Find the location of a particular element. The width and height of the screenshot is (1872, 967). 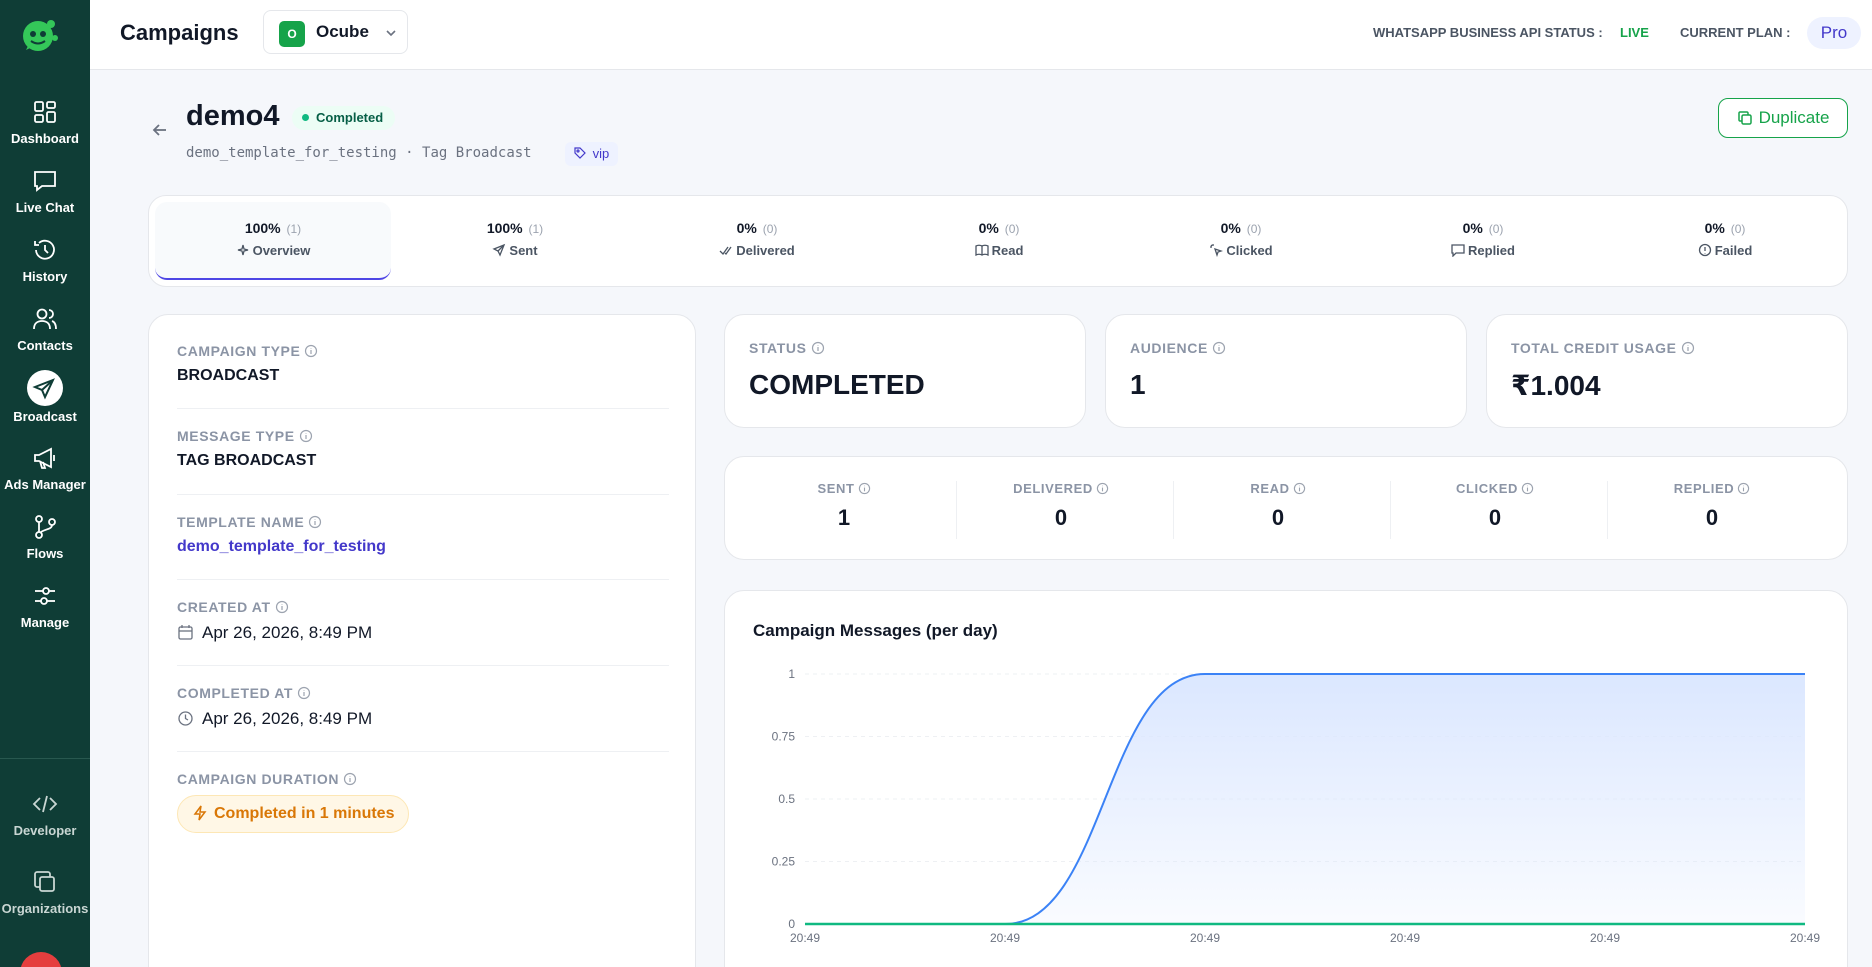

sidebar-item-label: Ads Manager is located at coordinates (45, 484).